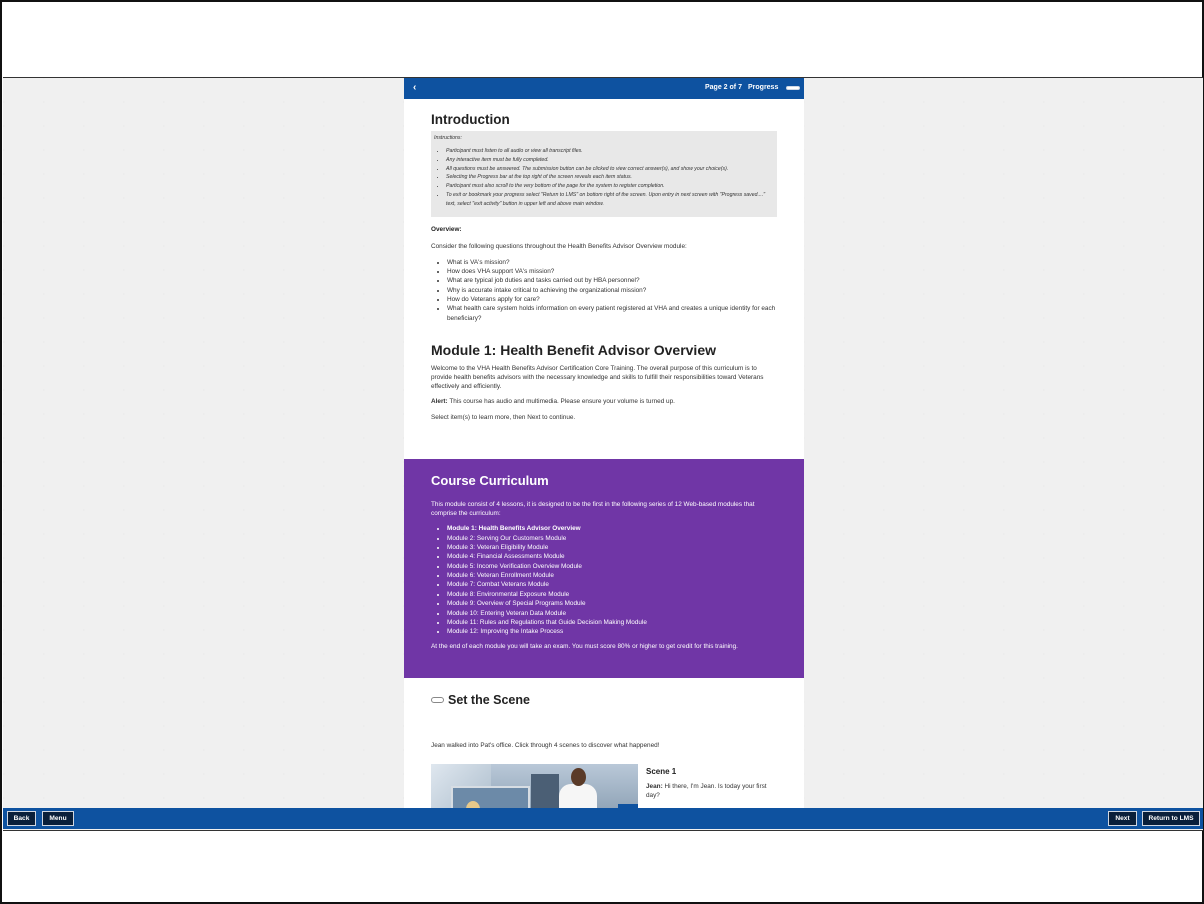  What do you see at coordinates (470, 119) in the screenshot?
I see `intro-heading: Introduction` at bounding box center [470, 119].